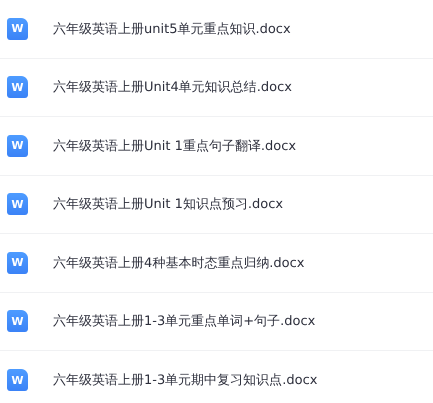  What do you see at coordinates (172, 29) in the screenshot?
I see `file-name: 六年级英语上册unit5单元重点知识.docx` at bounding box center [172, 29].